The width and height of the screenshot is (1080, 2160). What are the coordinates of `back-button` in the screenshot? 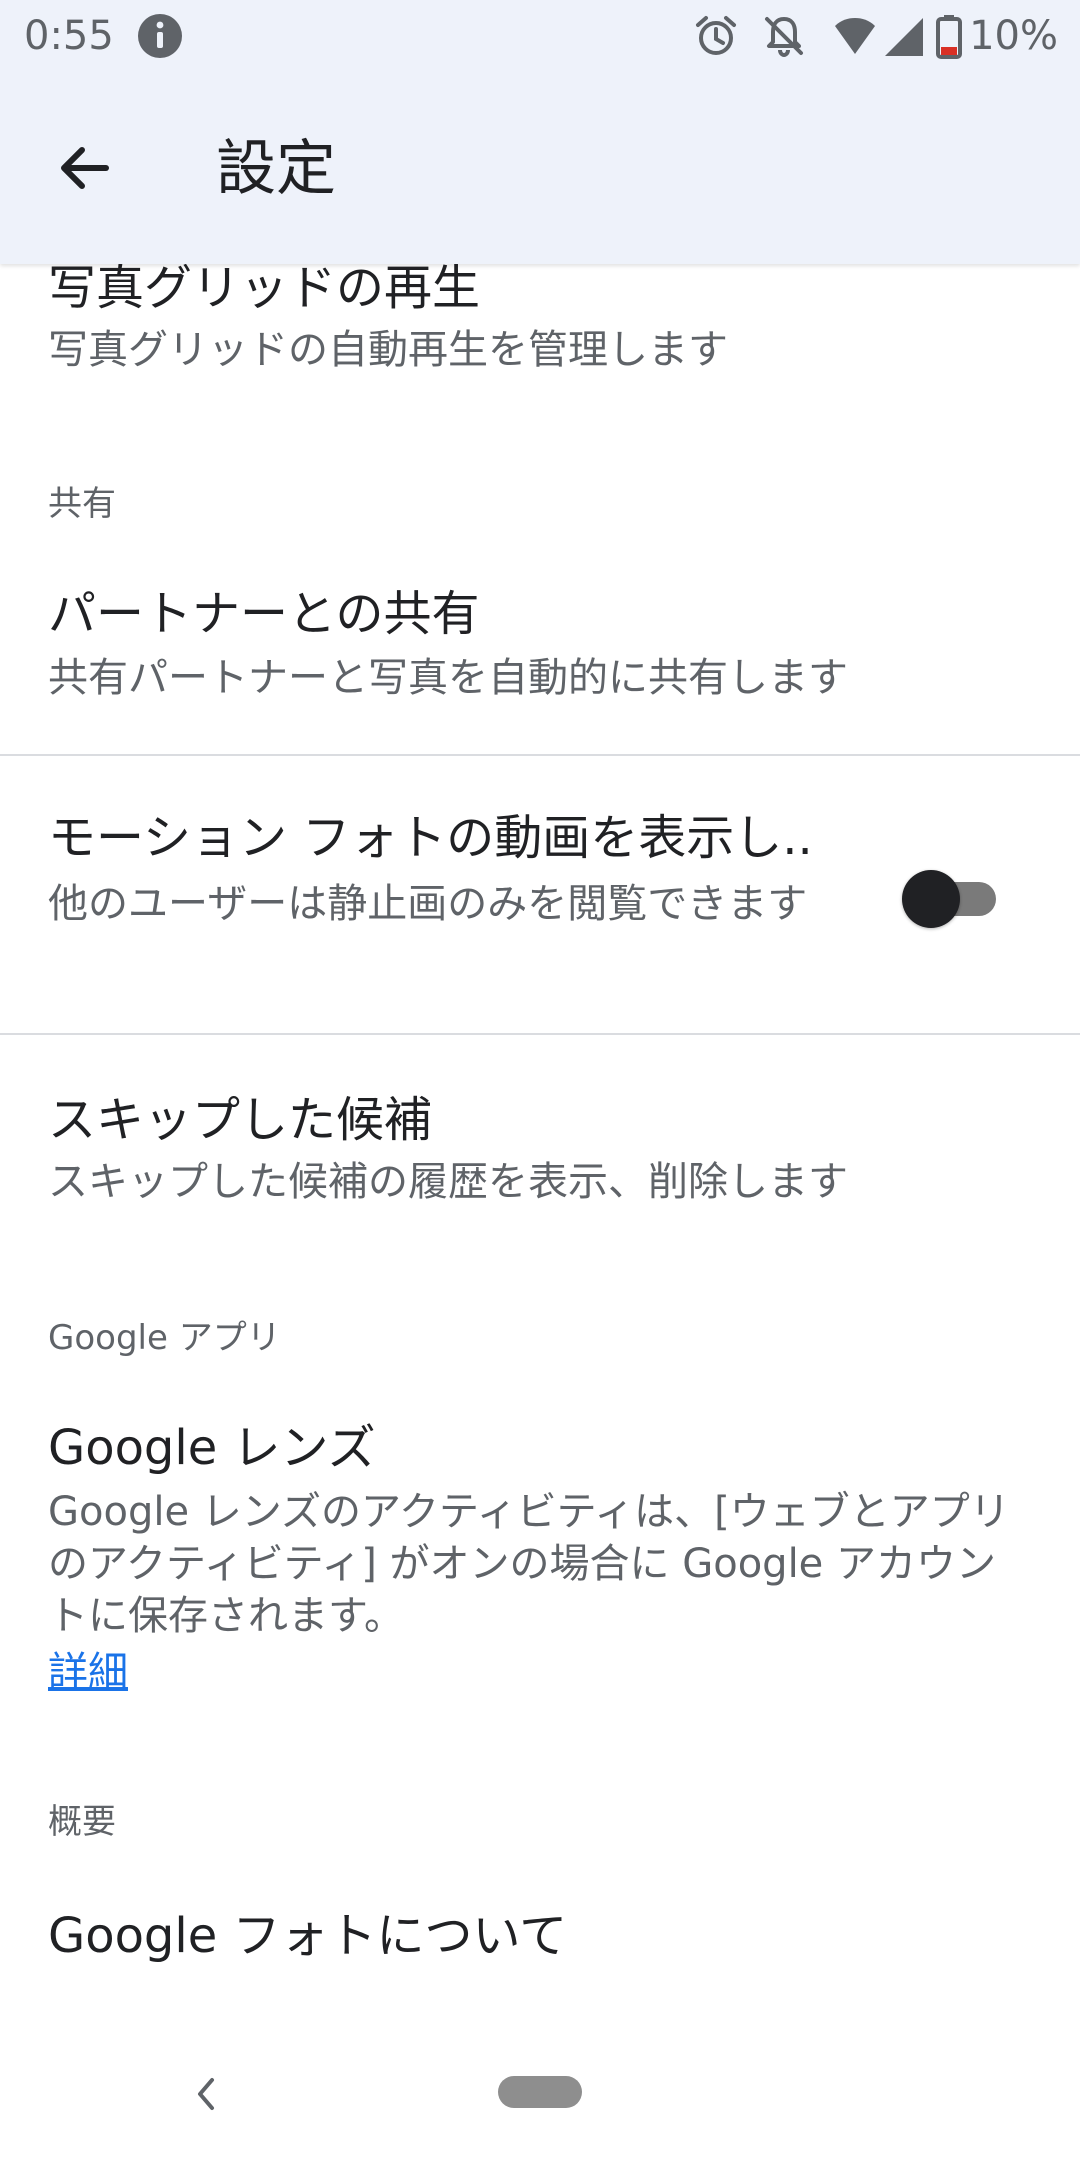 It's located at (84, 168).